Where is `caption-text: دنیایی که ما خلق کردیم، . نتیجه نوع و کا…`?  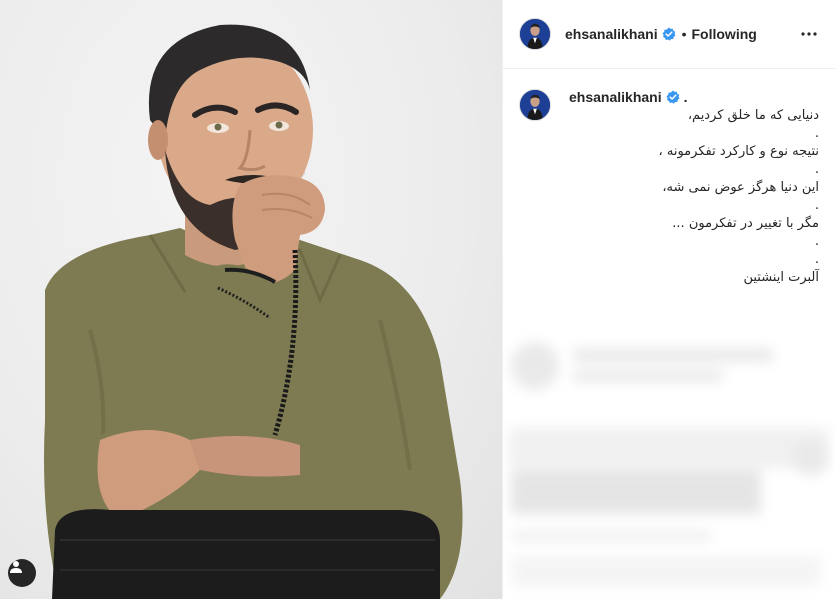 caption-text: دنیایی که ما خلق کردیم، . نتیجه نوع و کا… is located at coordinates (694, 197).